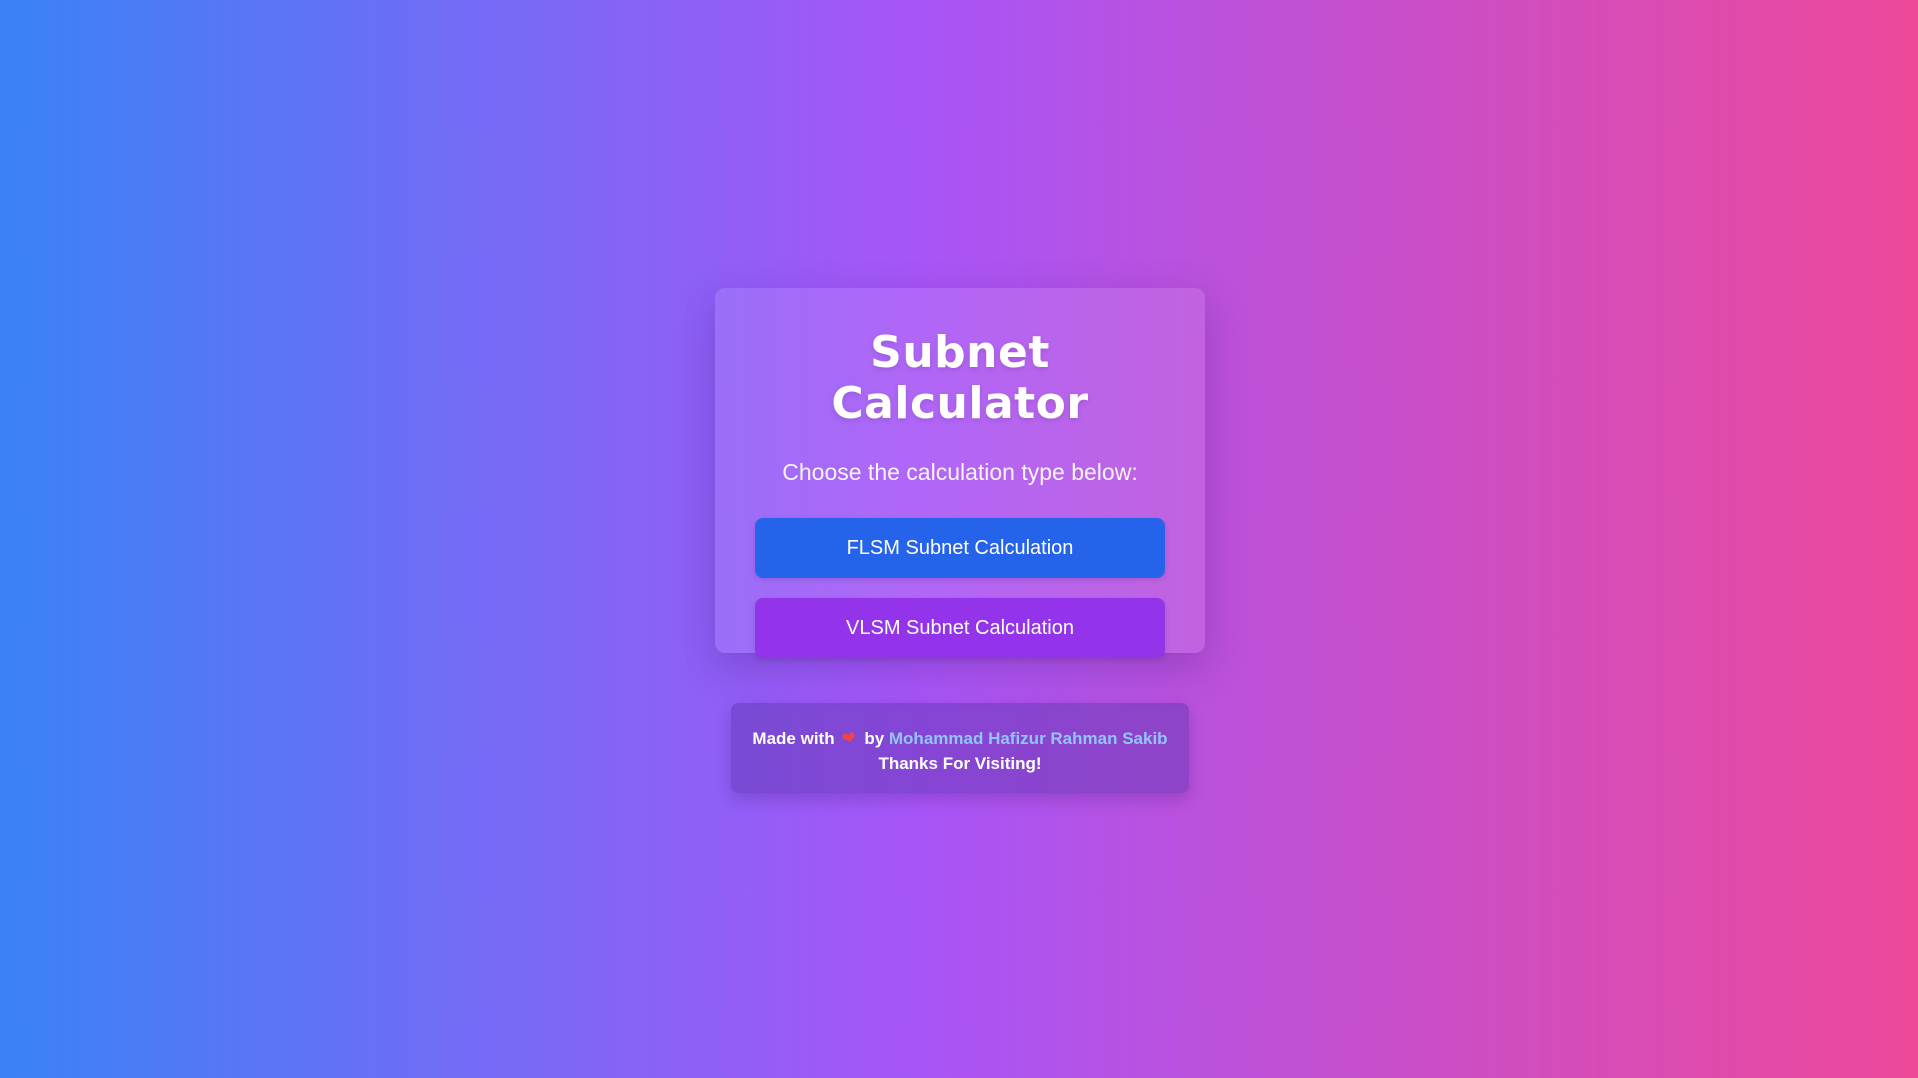 The width and height of the screenshot is (1918, 1078). I want to click on by-text: by, so click(874, 738).